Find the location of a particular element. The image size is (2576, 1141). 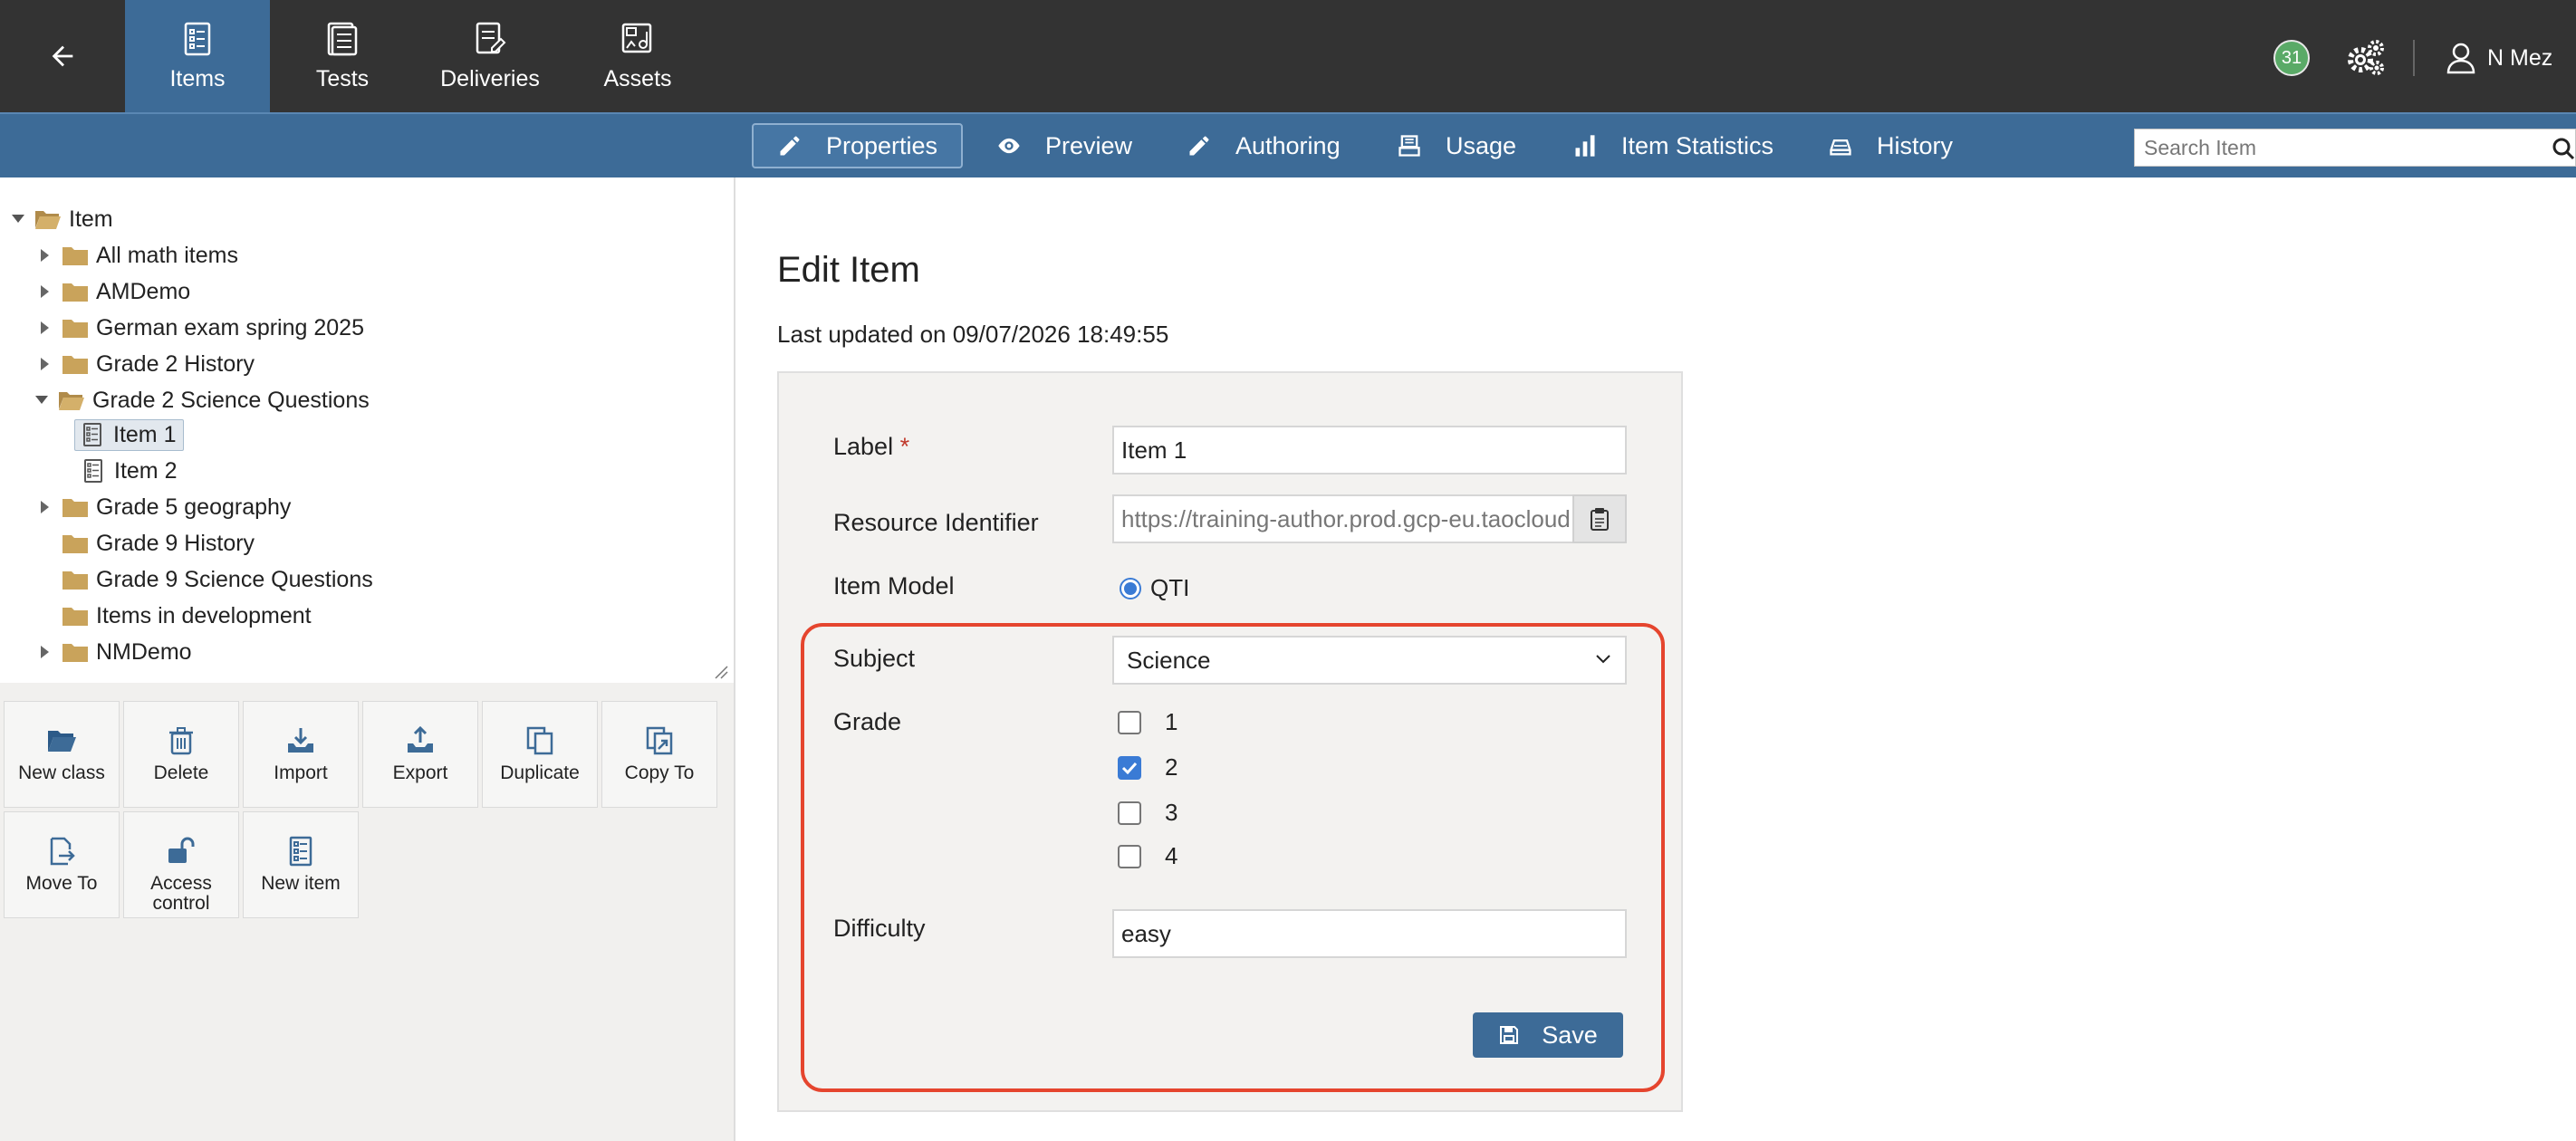

difficulty-input is located at coordinates (1369, 933).